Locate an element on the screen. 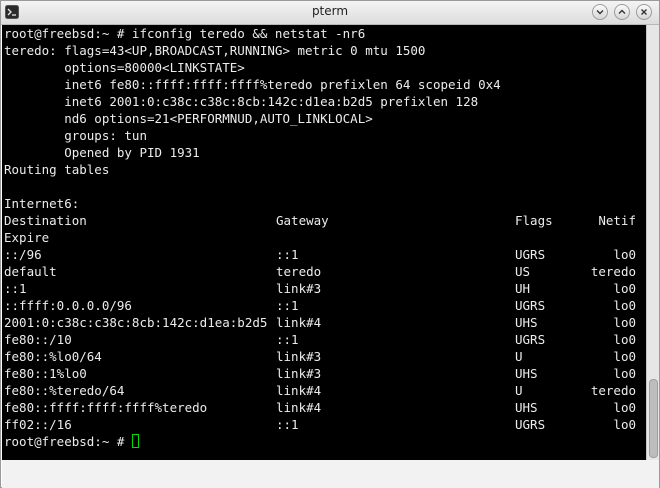 The height and width of the screenshot is (488, 660). header-destination: Destination is located at coordinates (45, 220).